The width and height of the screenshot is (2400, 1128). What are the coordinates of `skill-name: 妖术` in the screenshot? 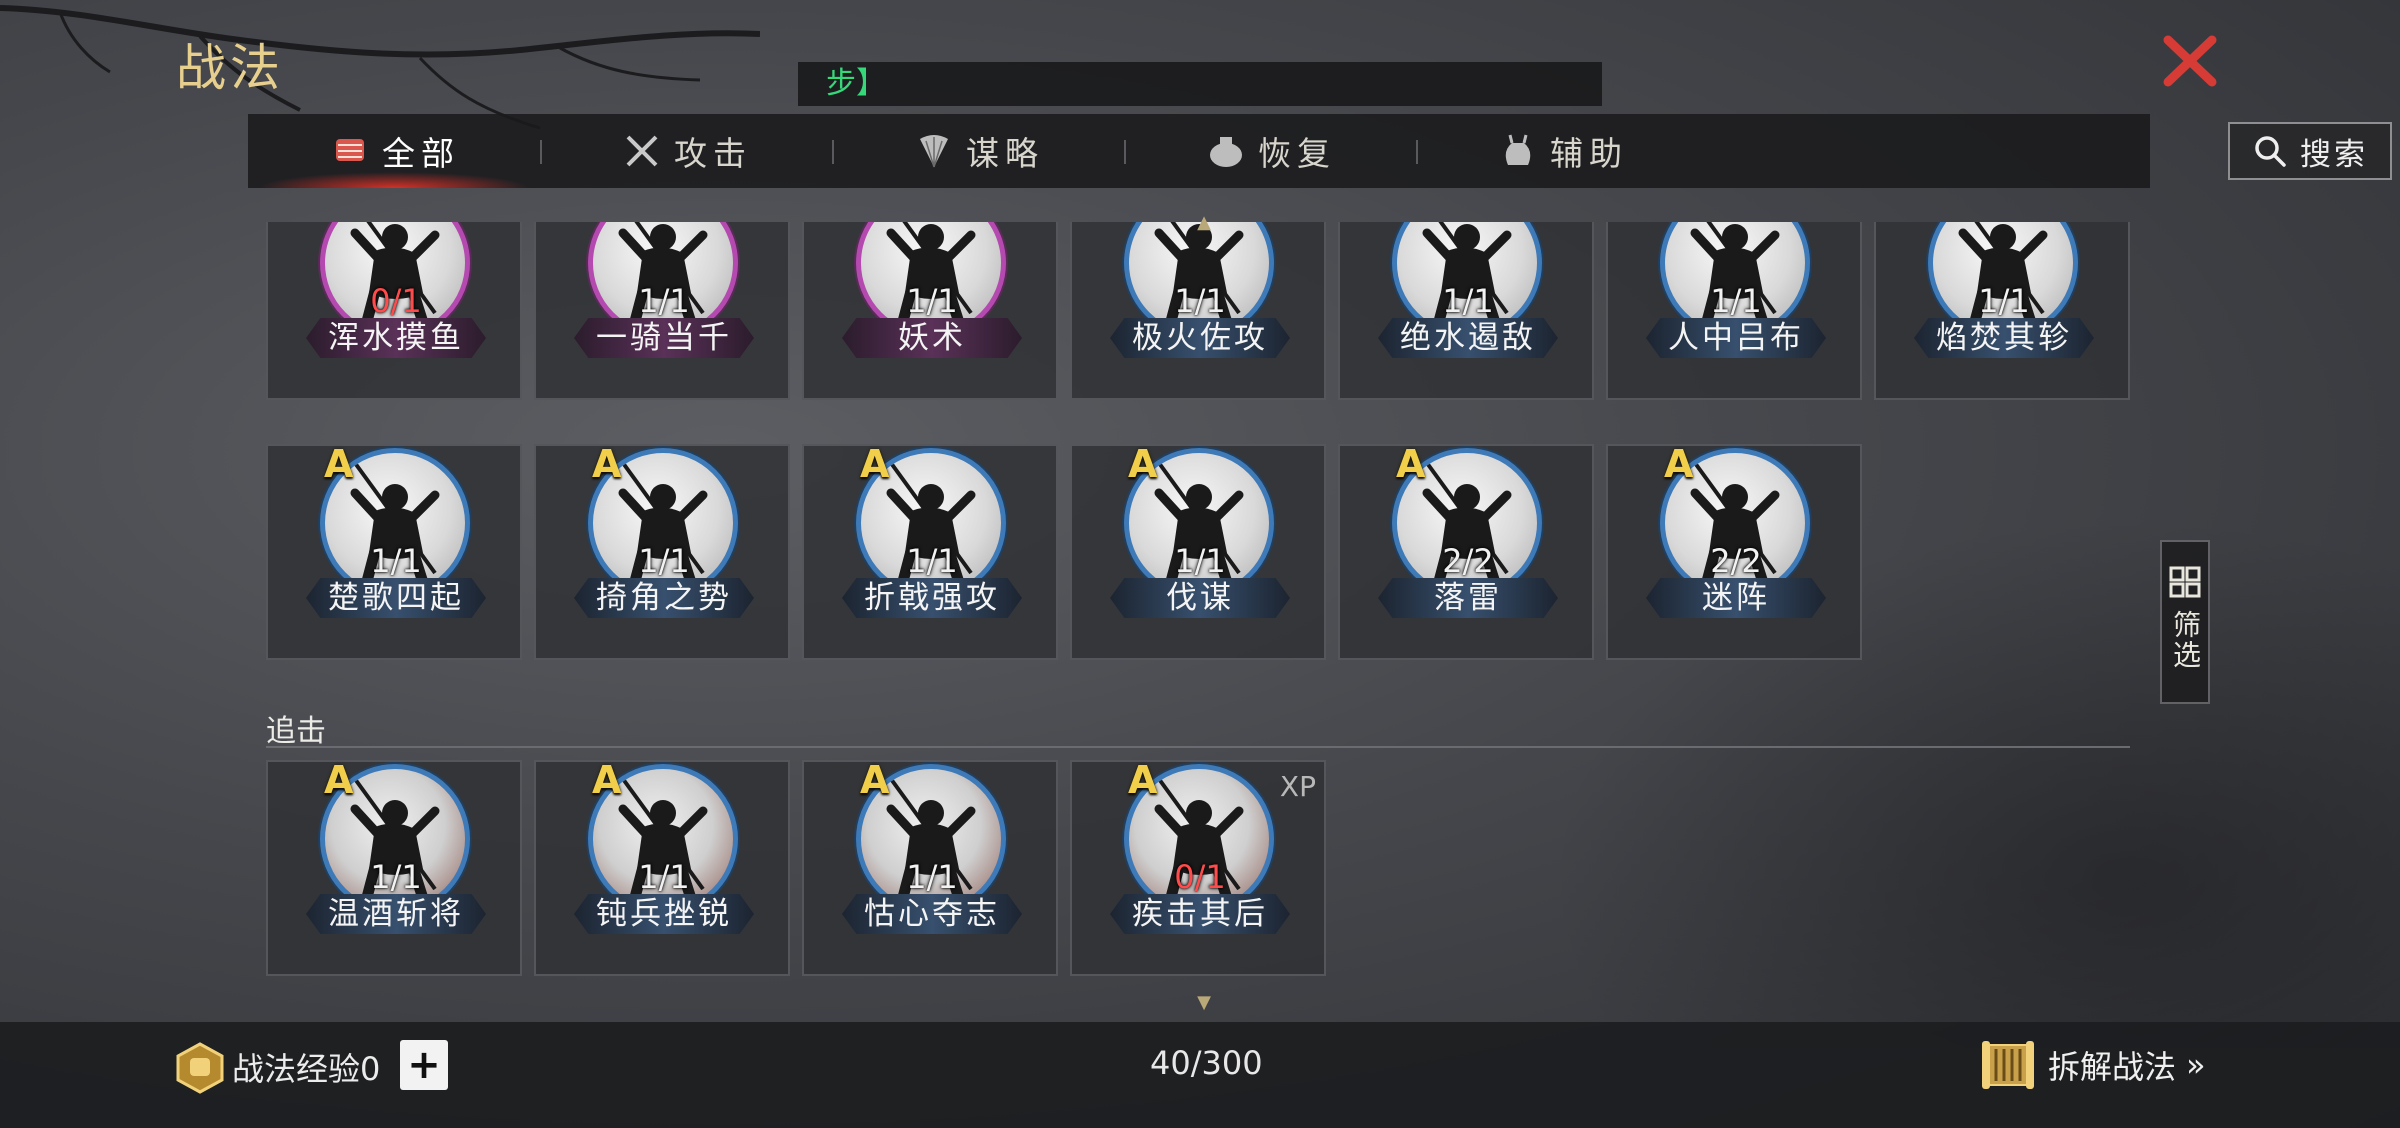 It's located at (932, 338).